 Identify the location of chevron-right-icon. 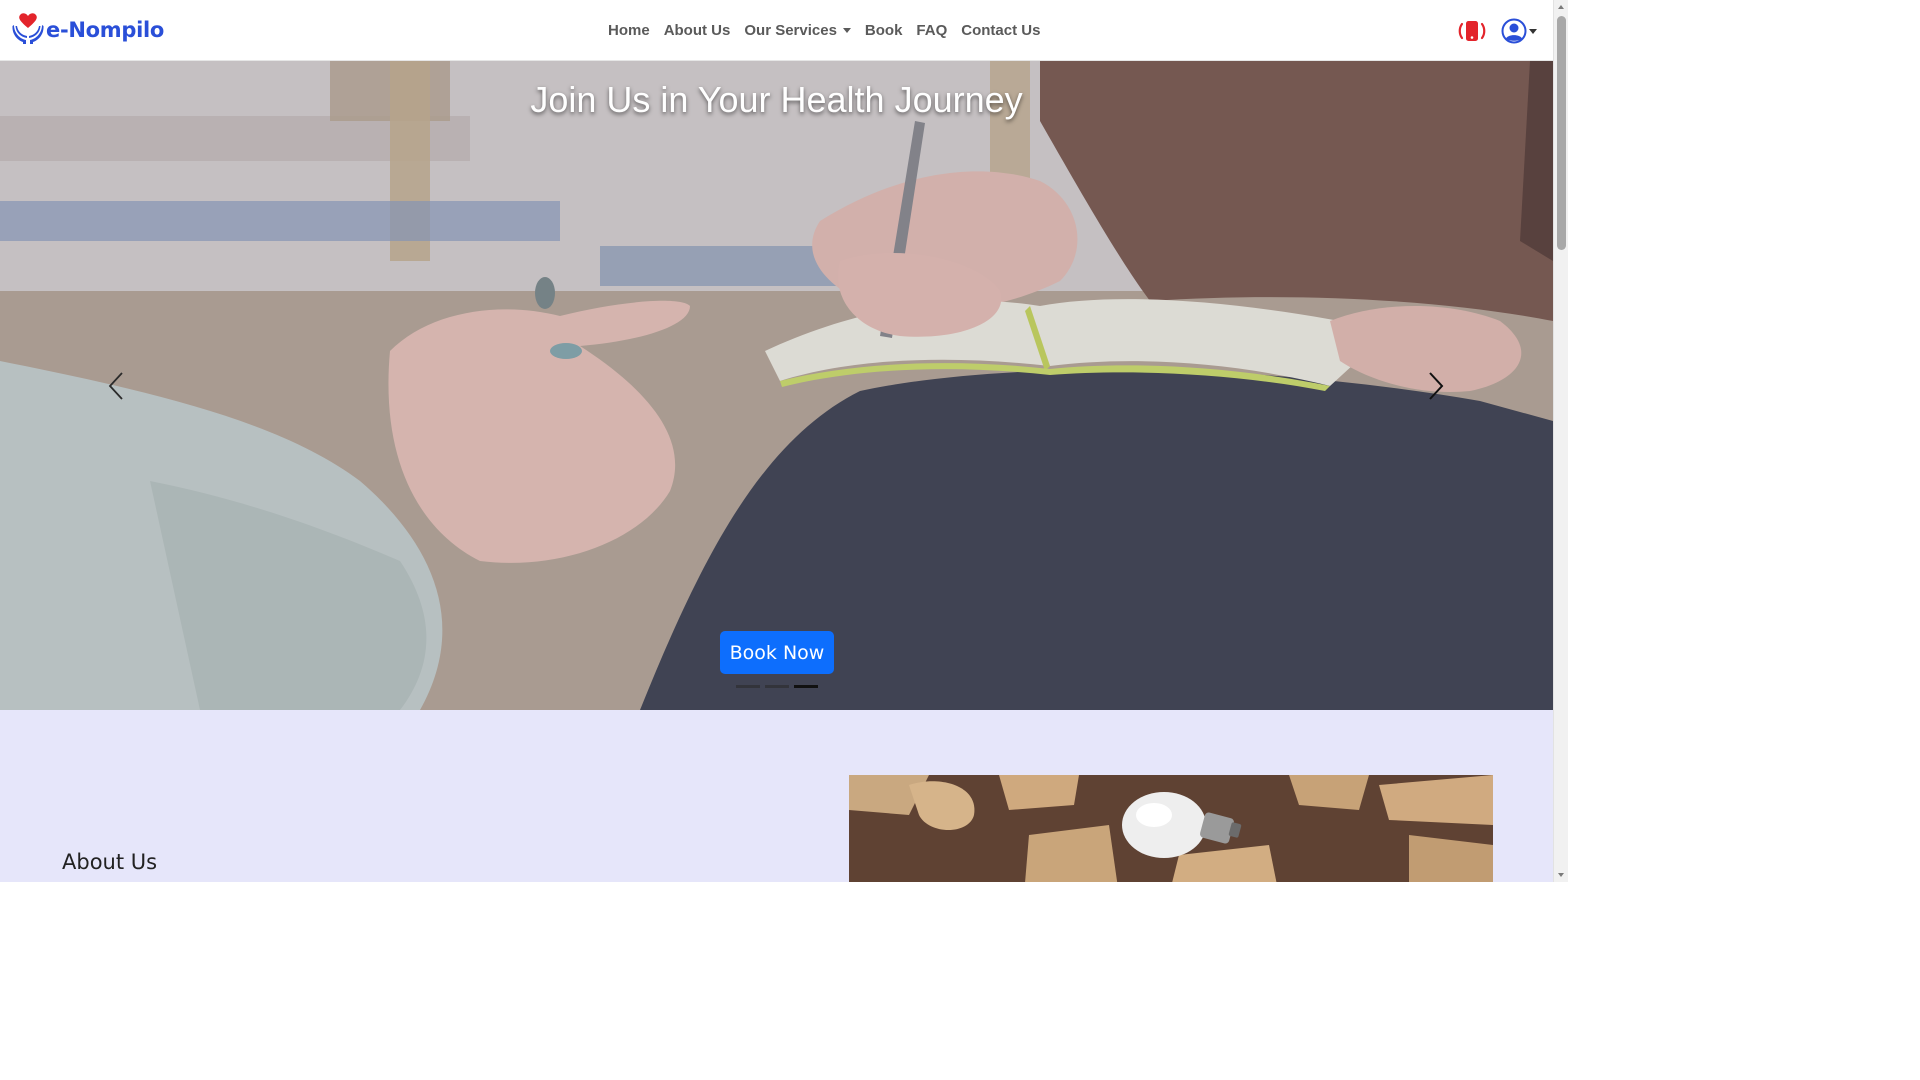
(1436, 386).